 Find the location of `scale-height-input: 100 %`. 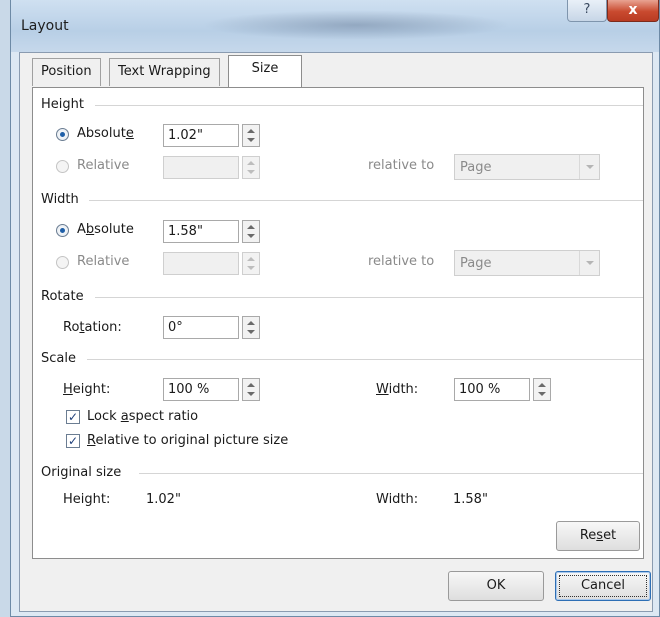

scale-height-input: 100 % is located at coordinates (201, 389).